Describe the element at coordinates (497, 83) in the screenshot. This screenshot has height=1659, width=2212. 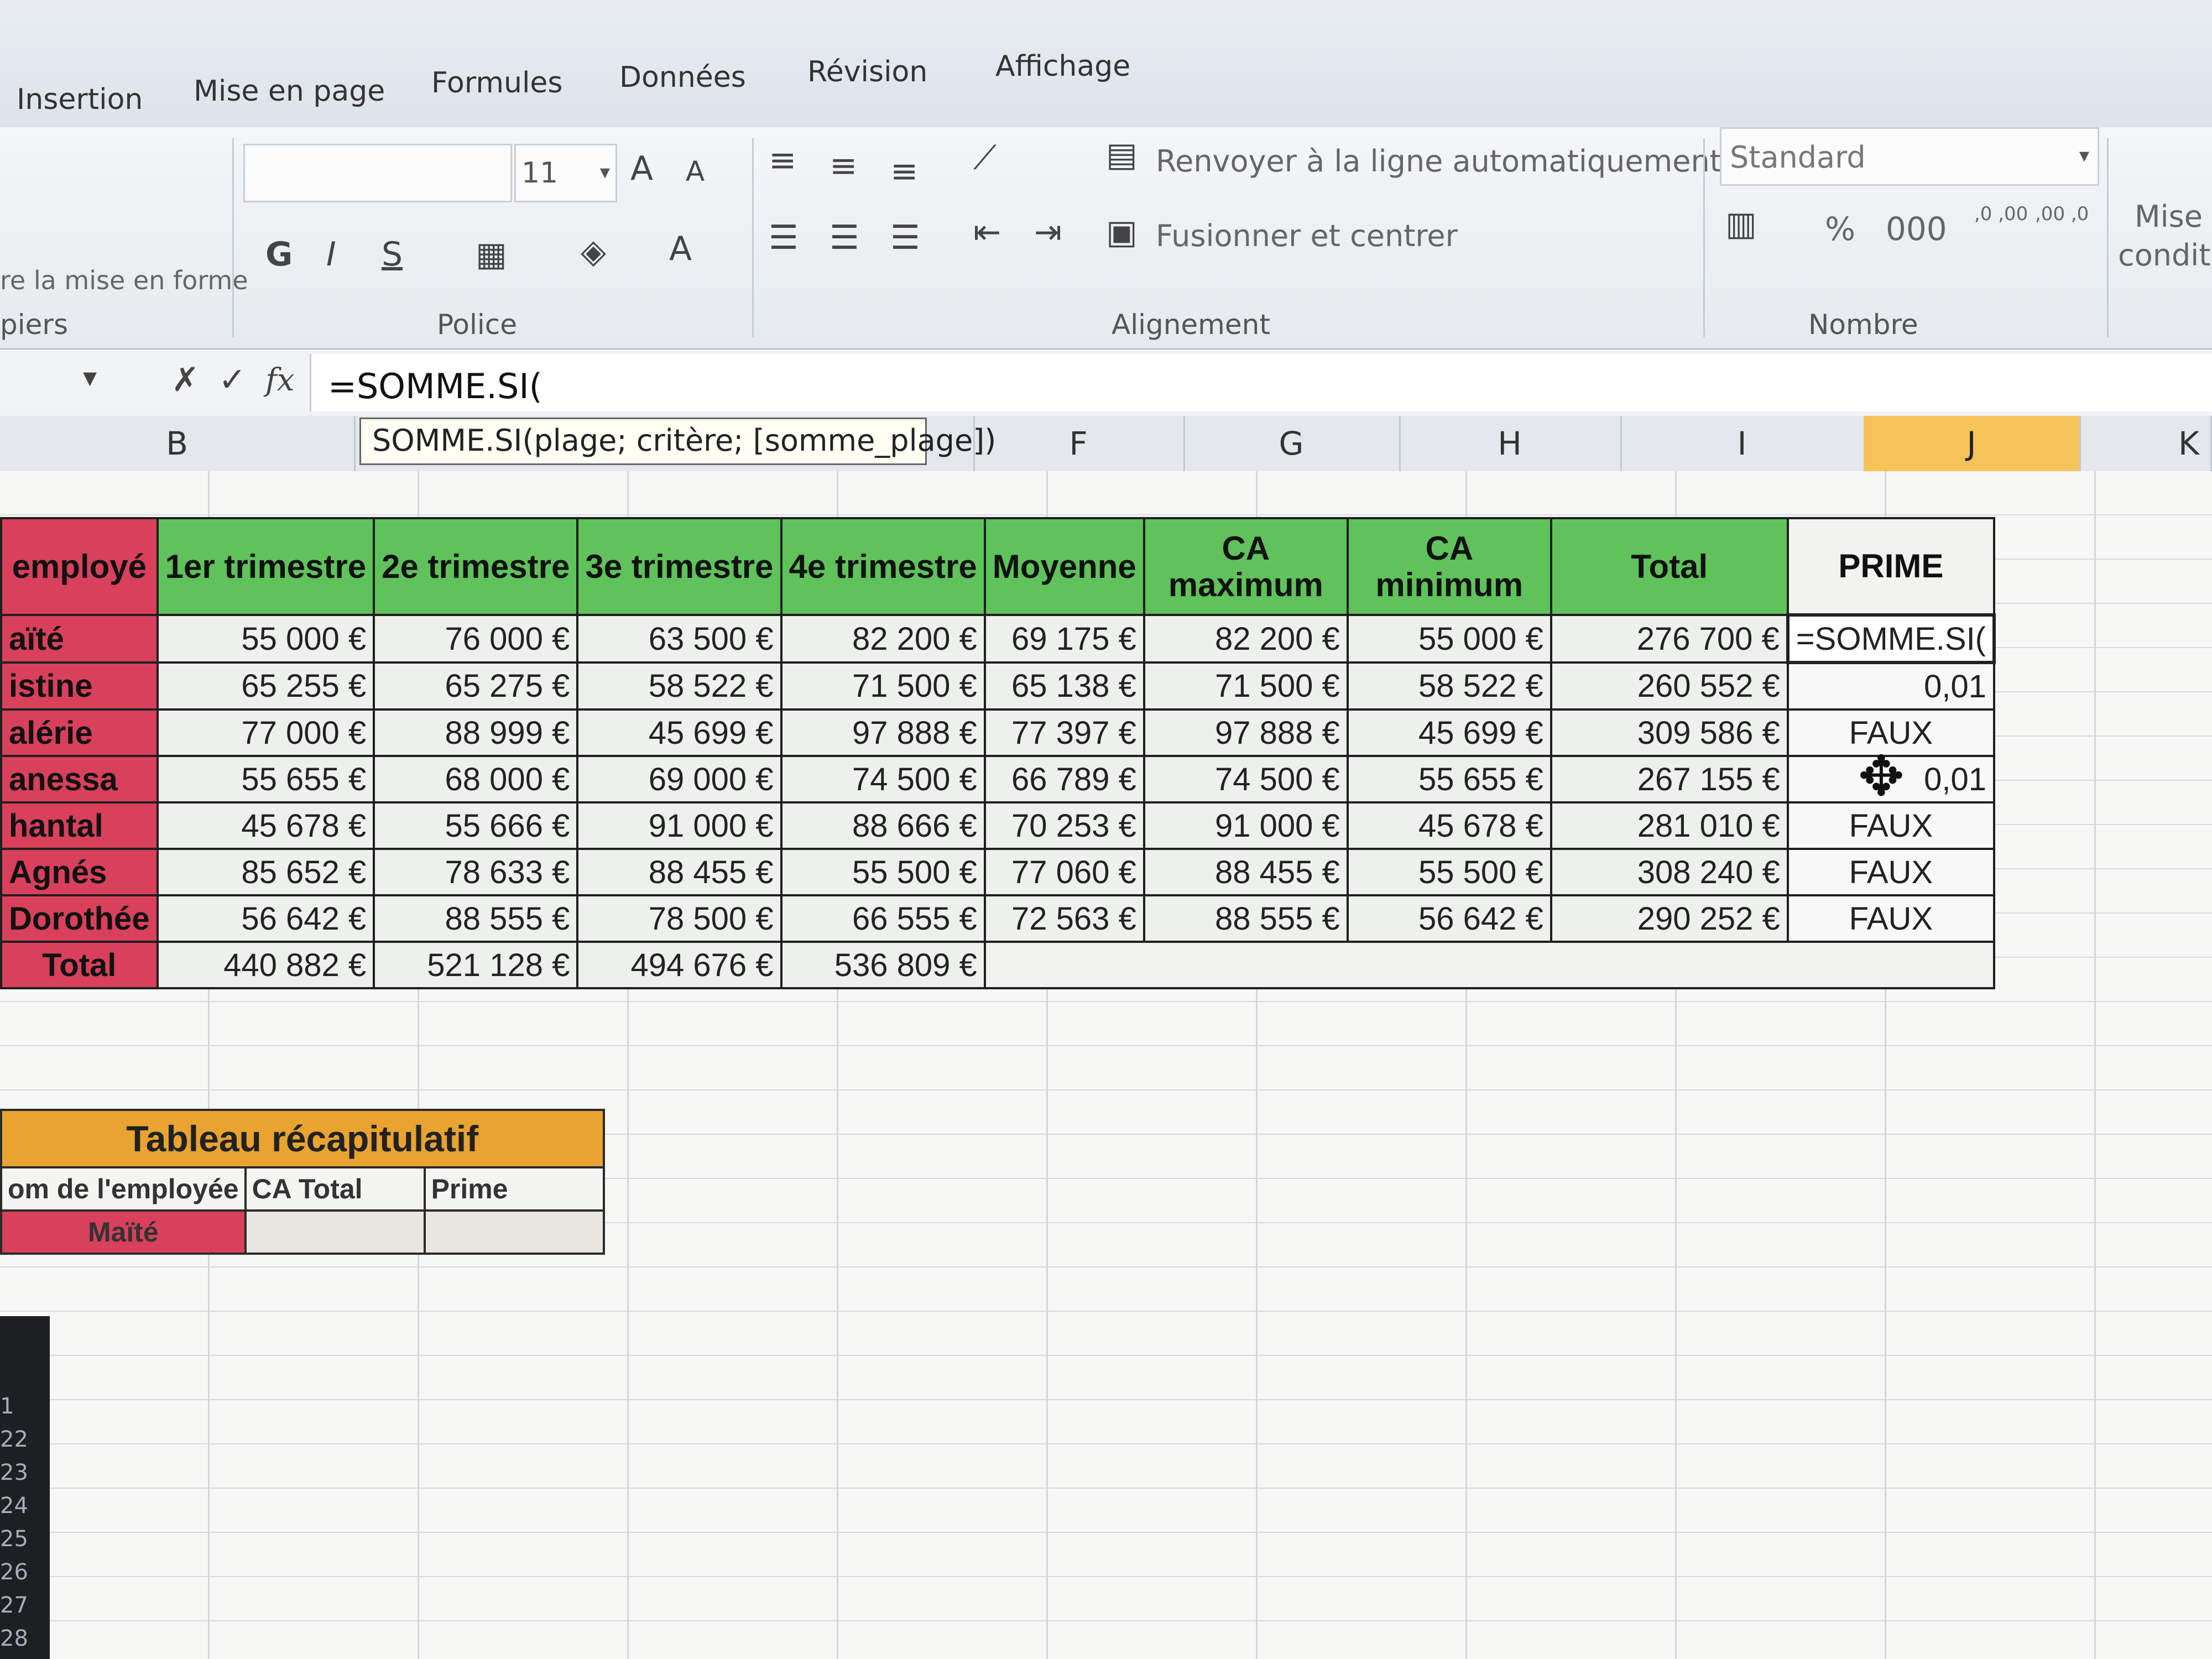
I see `tab-formules: Formules` at that location.